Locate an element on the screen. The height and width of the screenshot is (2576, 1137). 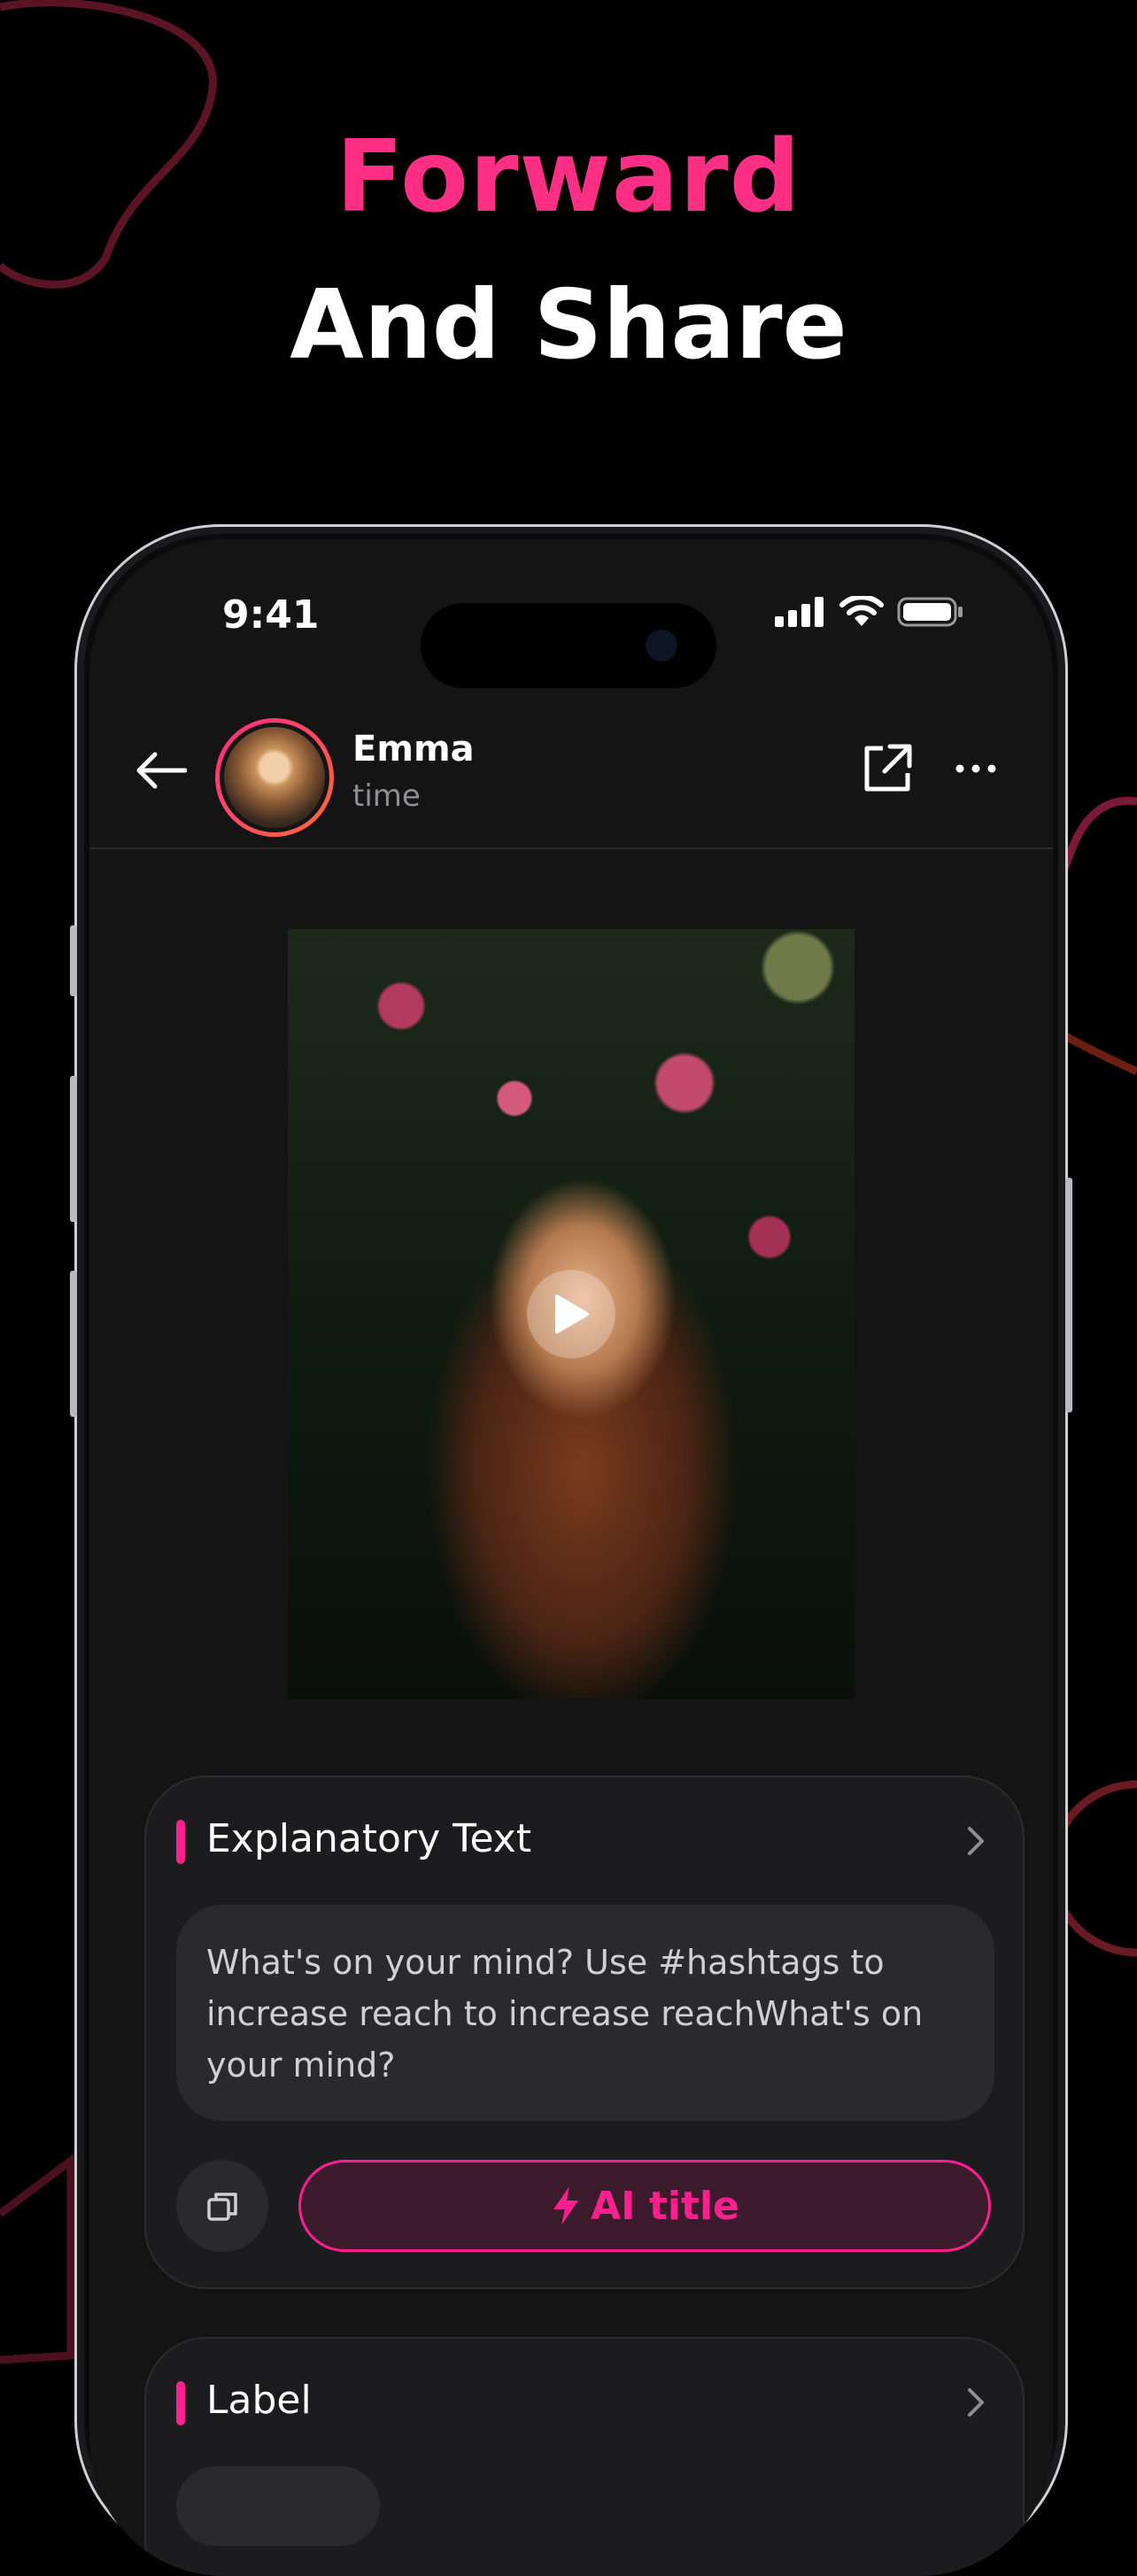
share-button is located at coordinates (887, 768).